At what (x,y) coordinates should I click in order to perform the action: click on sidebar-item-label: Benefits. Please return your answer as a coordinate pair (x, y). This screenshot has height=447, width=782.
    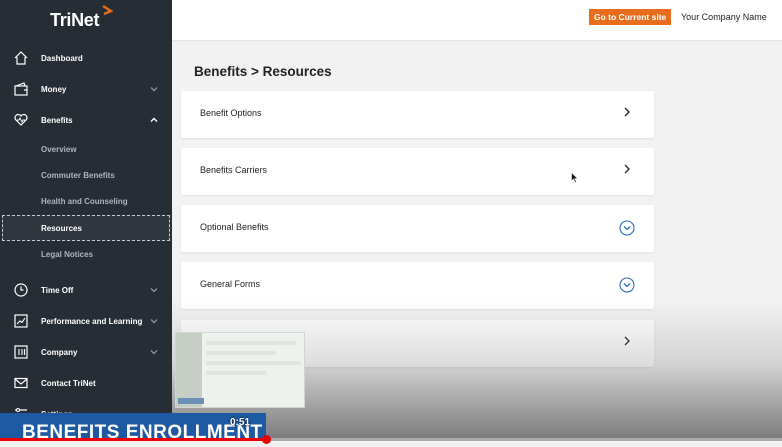
    Looking at the image, I should click on (57, 120).